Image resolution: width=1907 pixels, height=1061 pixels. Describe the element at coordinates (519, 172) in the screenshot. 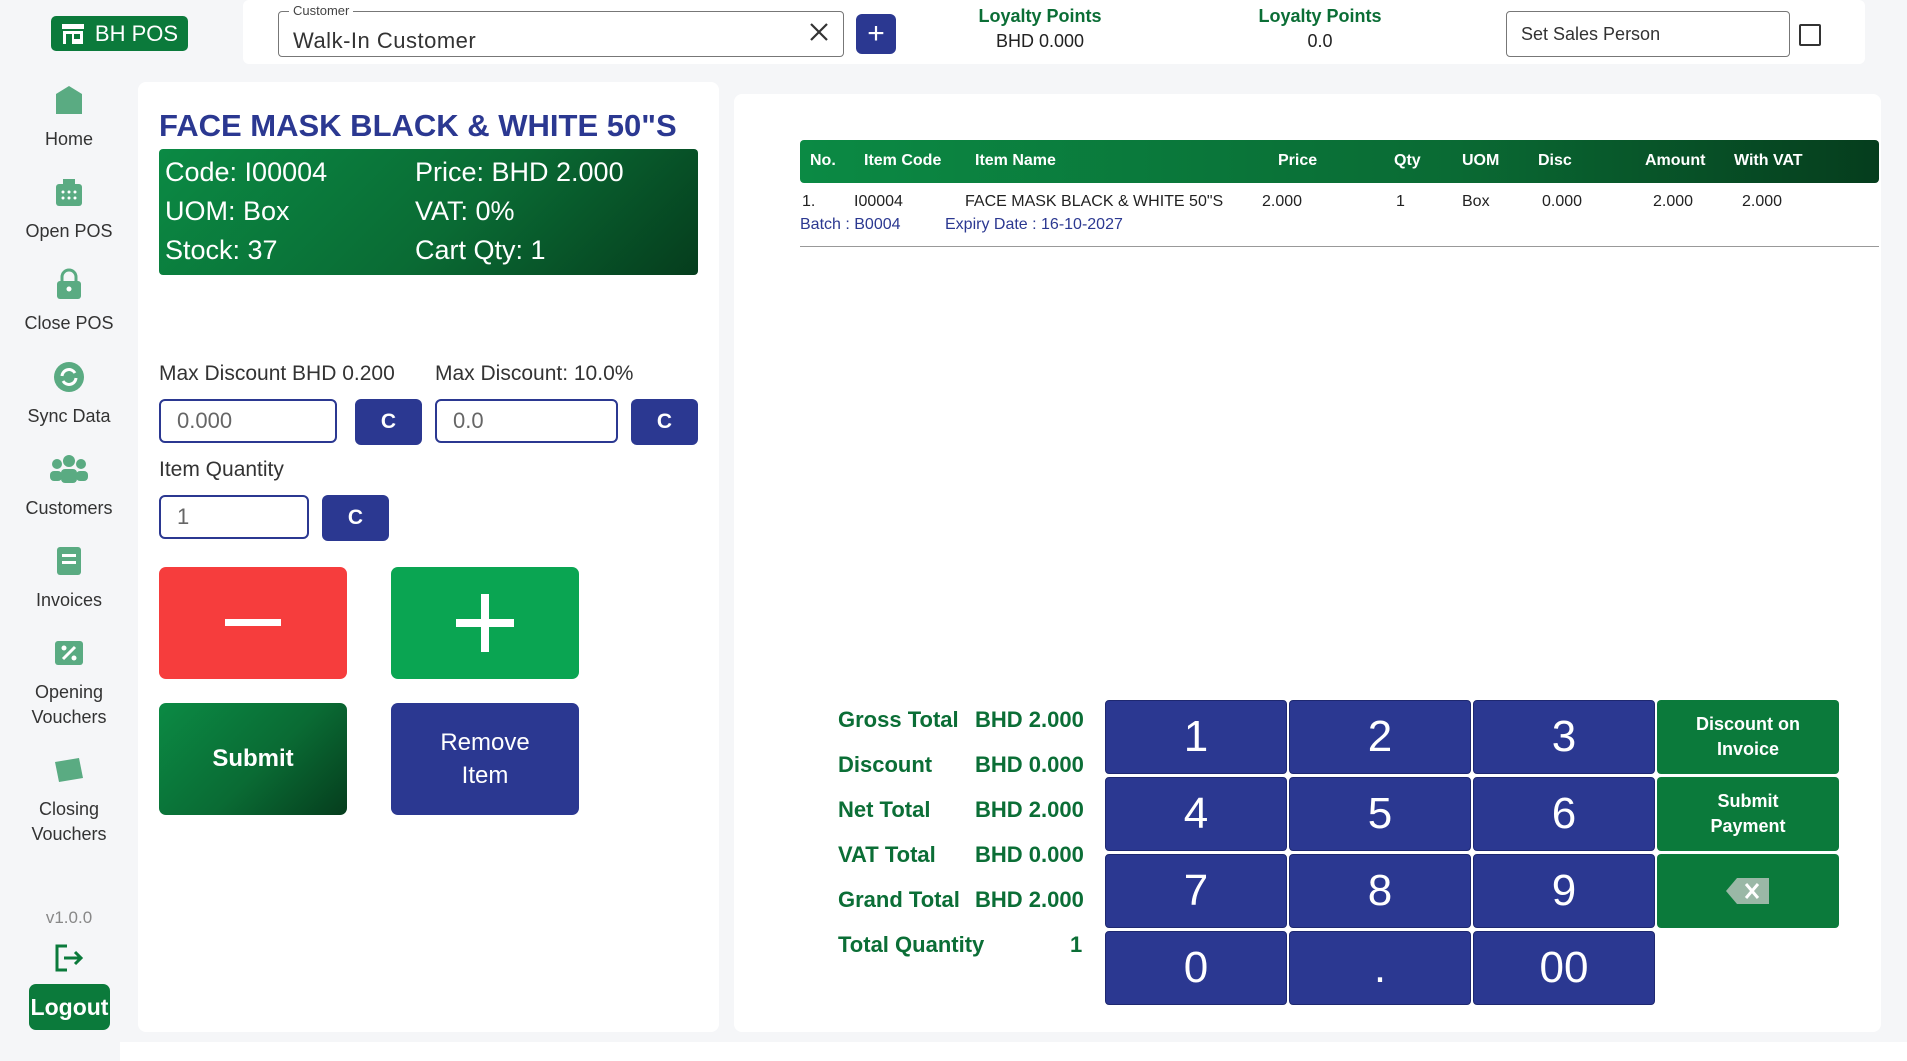

I see `product-price: Price: BHD 2.000` at that location.